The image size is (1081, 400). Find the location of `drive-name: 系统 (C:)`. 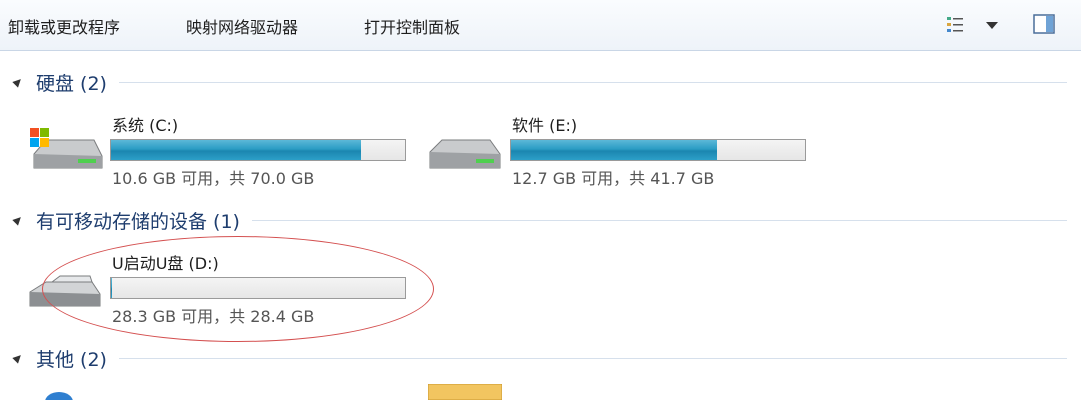

drive-name: 系统 (C:) is located at coordinates (145, 125).